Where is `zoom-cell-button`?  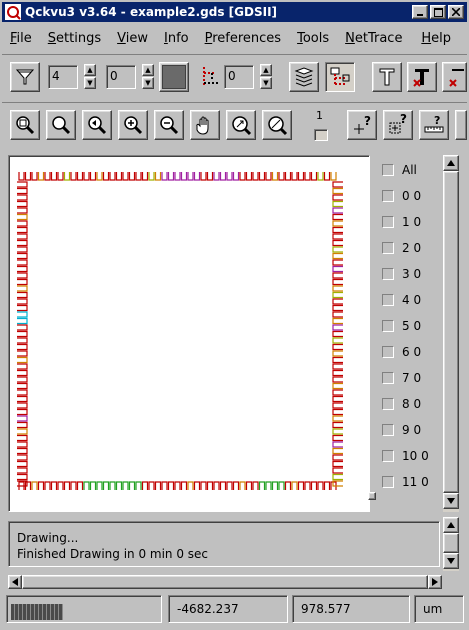 zoom-cell-button is located at coordinates (277, 125).